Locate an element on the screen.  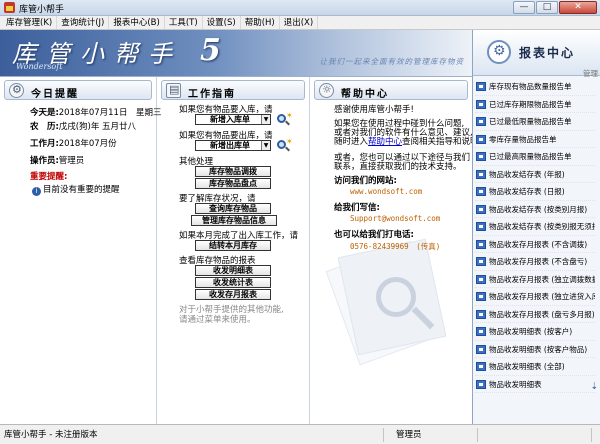
stock-check-button: 库存物品盘点 is located at coordinates (233, 183).